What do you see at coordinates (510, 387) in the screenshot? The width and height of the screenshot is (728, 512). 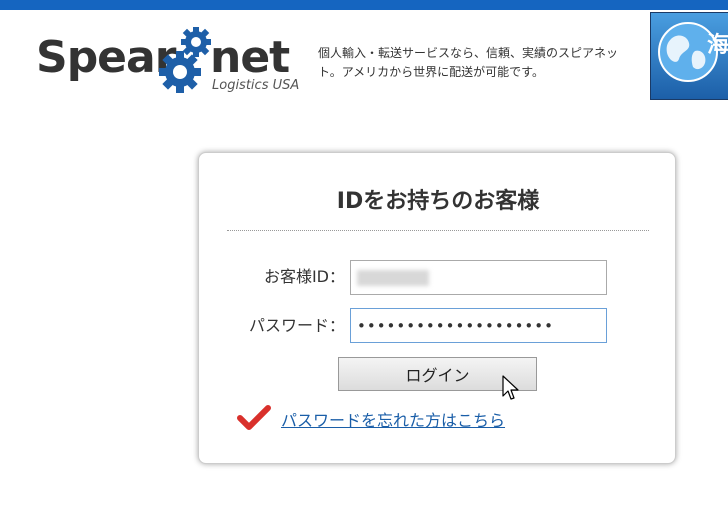 I see `mouse-cursor-icon` at bounding box center [510, 387].